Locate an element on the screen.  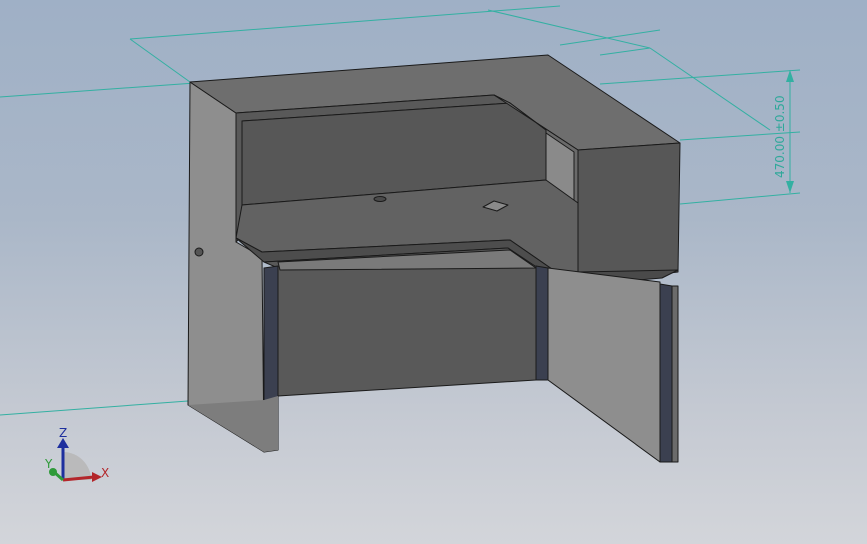
right-side-panel is located at coordinates (604, 365).